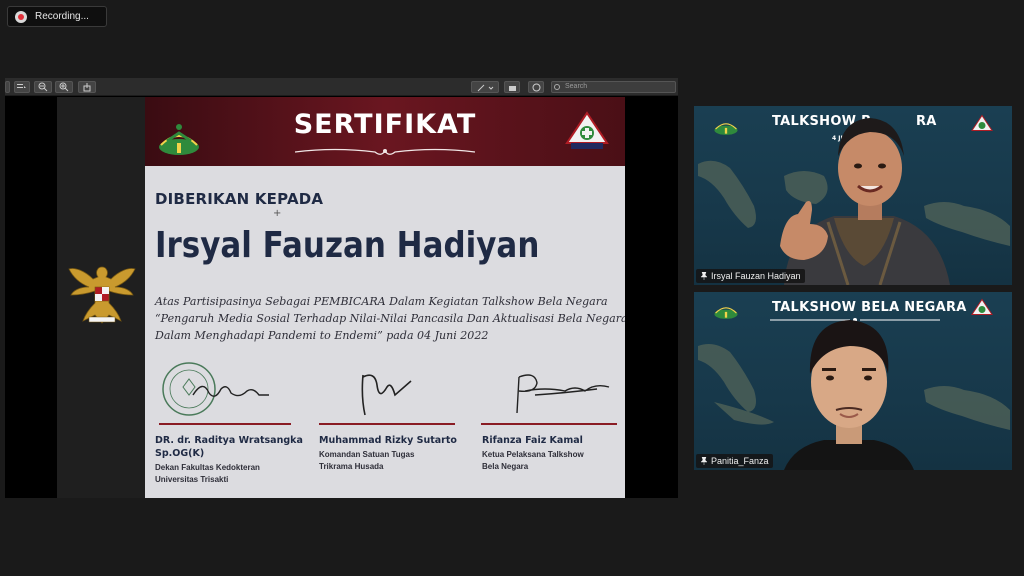  What do you see at coordinates (347, 245) in the screenshot?
I see `recipient-name: Irsyal Fauzan Hadiyan` at bounding box center [347, 245].